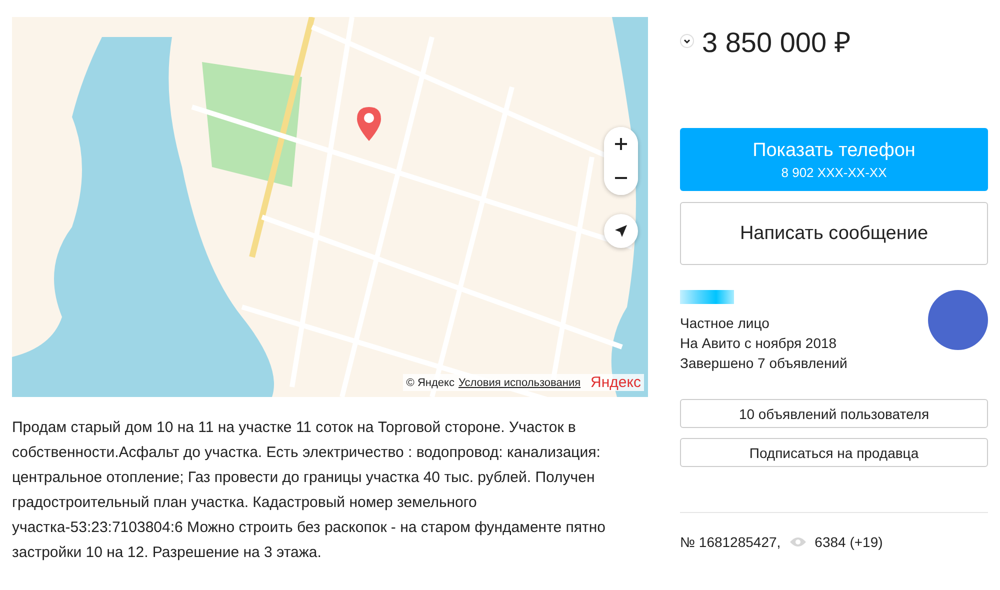  I want to click on seller-type: Частное лицо, so click(725, 323).